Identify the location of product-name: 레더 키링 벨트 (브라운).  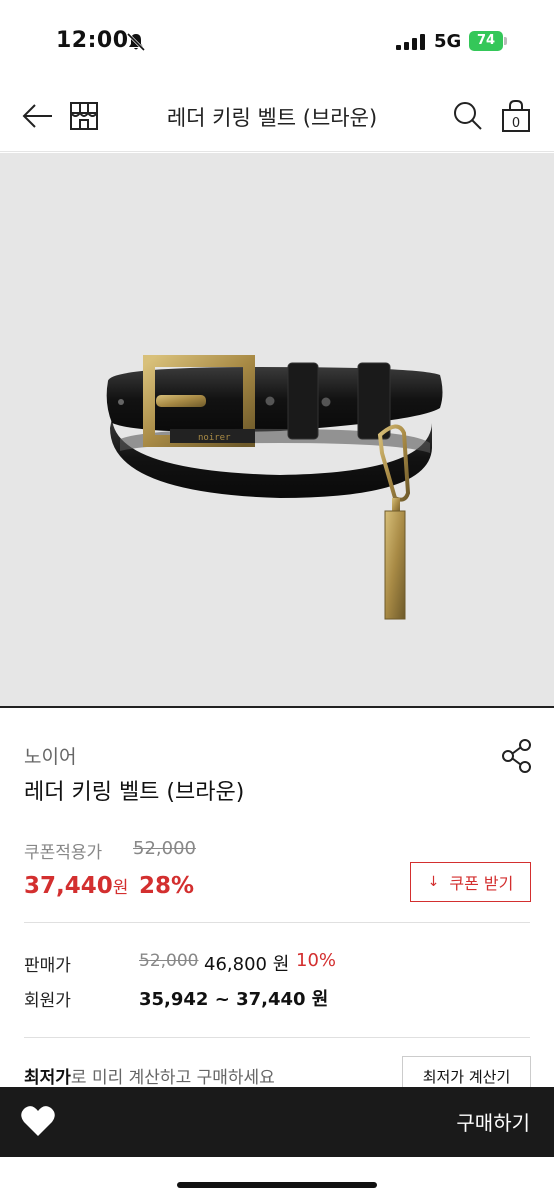
(134, 792).